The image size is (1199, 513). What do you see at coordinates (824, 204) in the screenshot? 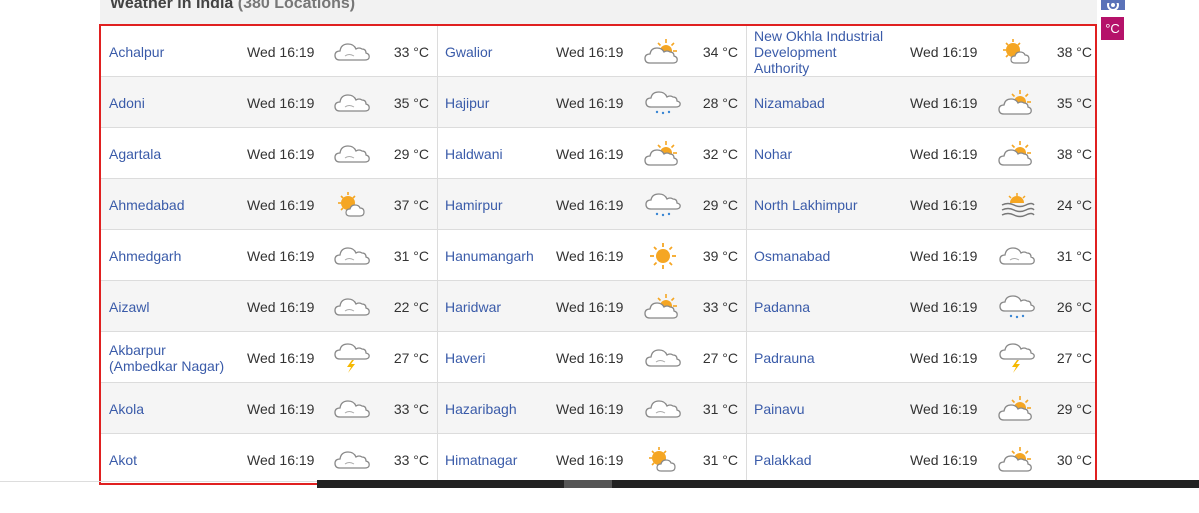
I see `location-link: North Lakhimpur` at bounding box center [824, 204].